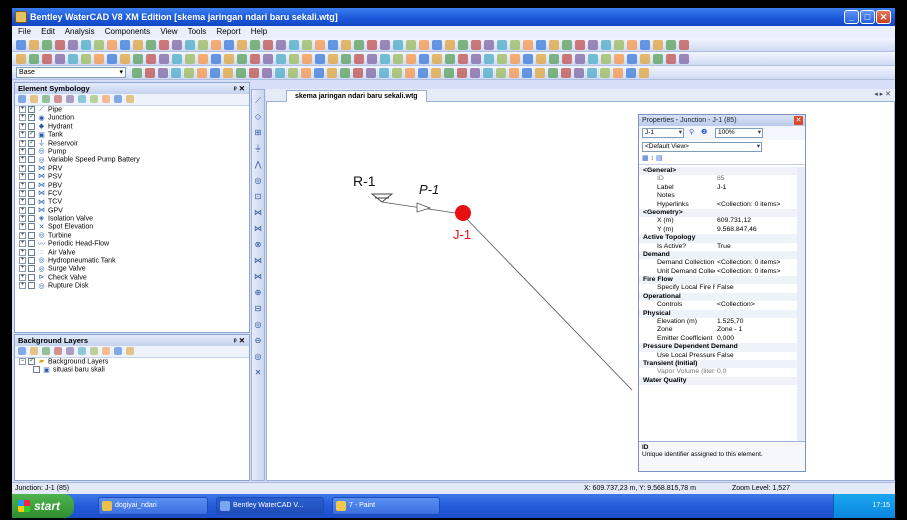  Describe the element at coordinates (718, 188) in the screenshot. I see `property-row: Label J-1` at that location.